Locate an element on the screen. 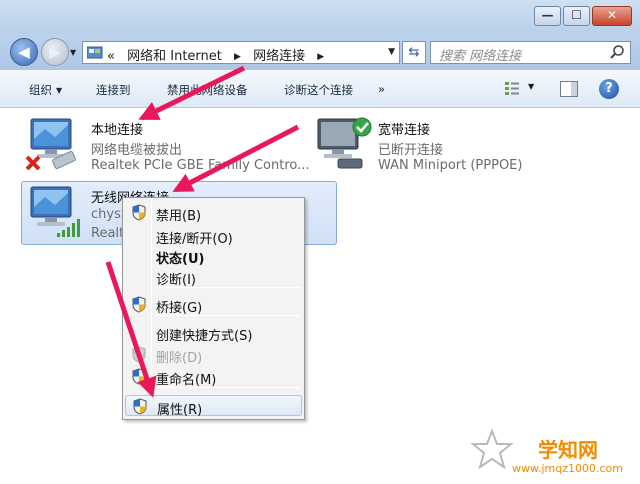  connection-status: 已断开连接 is located at coordinates (411, 150).